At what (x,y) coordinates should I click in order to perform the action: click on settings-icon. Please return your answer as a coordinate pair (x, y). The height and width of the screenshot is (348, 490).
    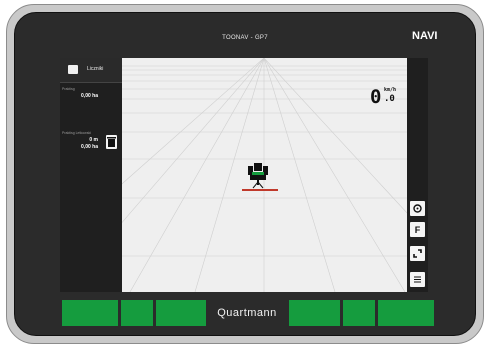
    Looking at the image, I should click on (417, 208).